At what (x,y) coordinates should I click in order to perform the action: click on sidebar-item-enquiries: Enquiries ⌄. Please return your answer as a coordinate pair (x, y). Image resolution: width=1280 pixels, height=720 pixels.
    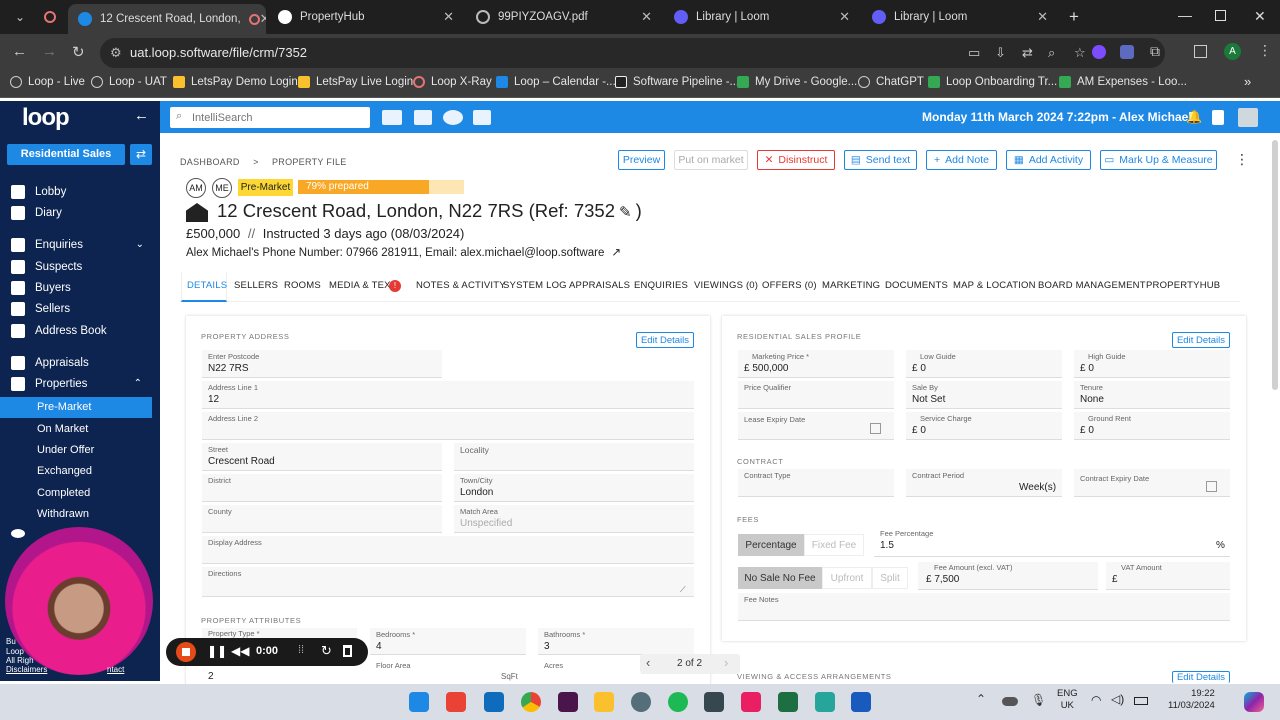
    Looking at the image, I should click on (76, 244).